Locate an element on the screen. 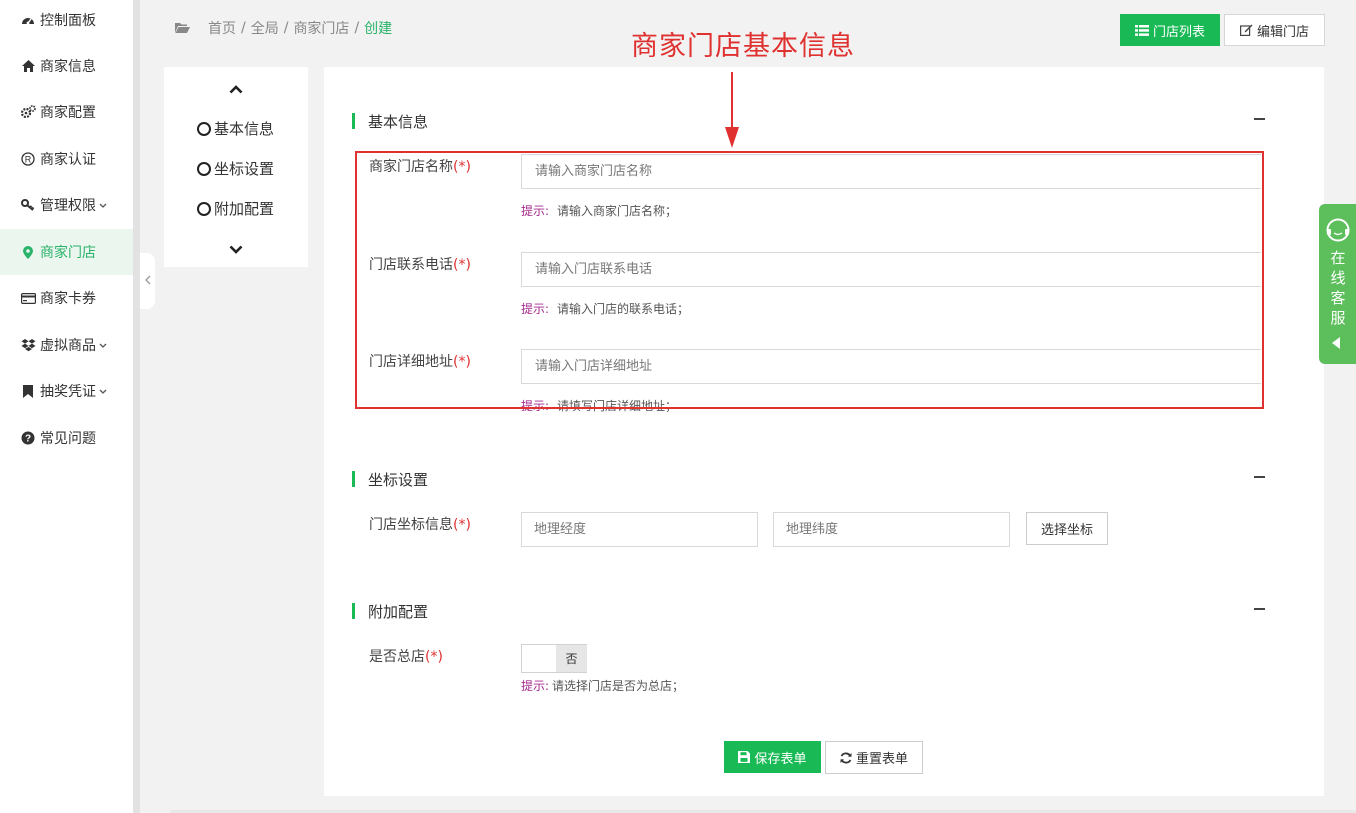 Image resolution: width=1356 pixels, height=813 pixels. breadcrumb-current: 创建 is located at coordinates (378, 29).